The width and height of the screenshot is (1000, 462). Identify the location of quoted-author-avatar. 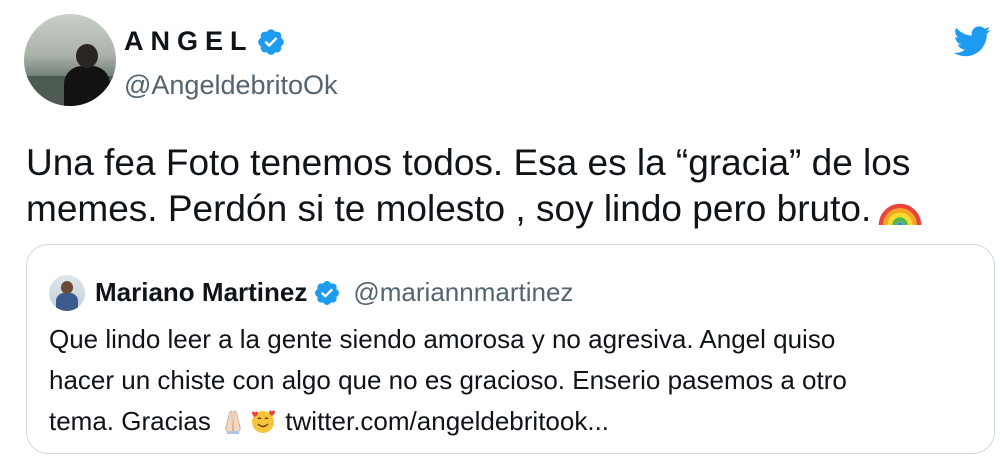
(67, 293).